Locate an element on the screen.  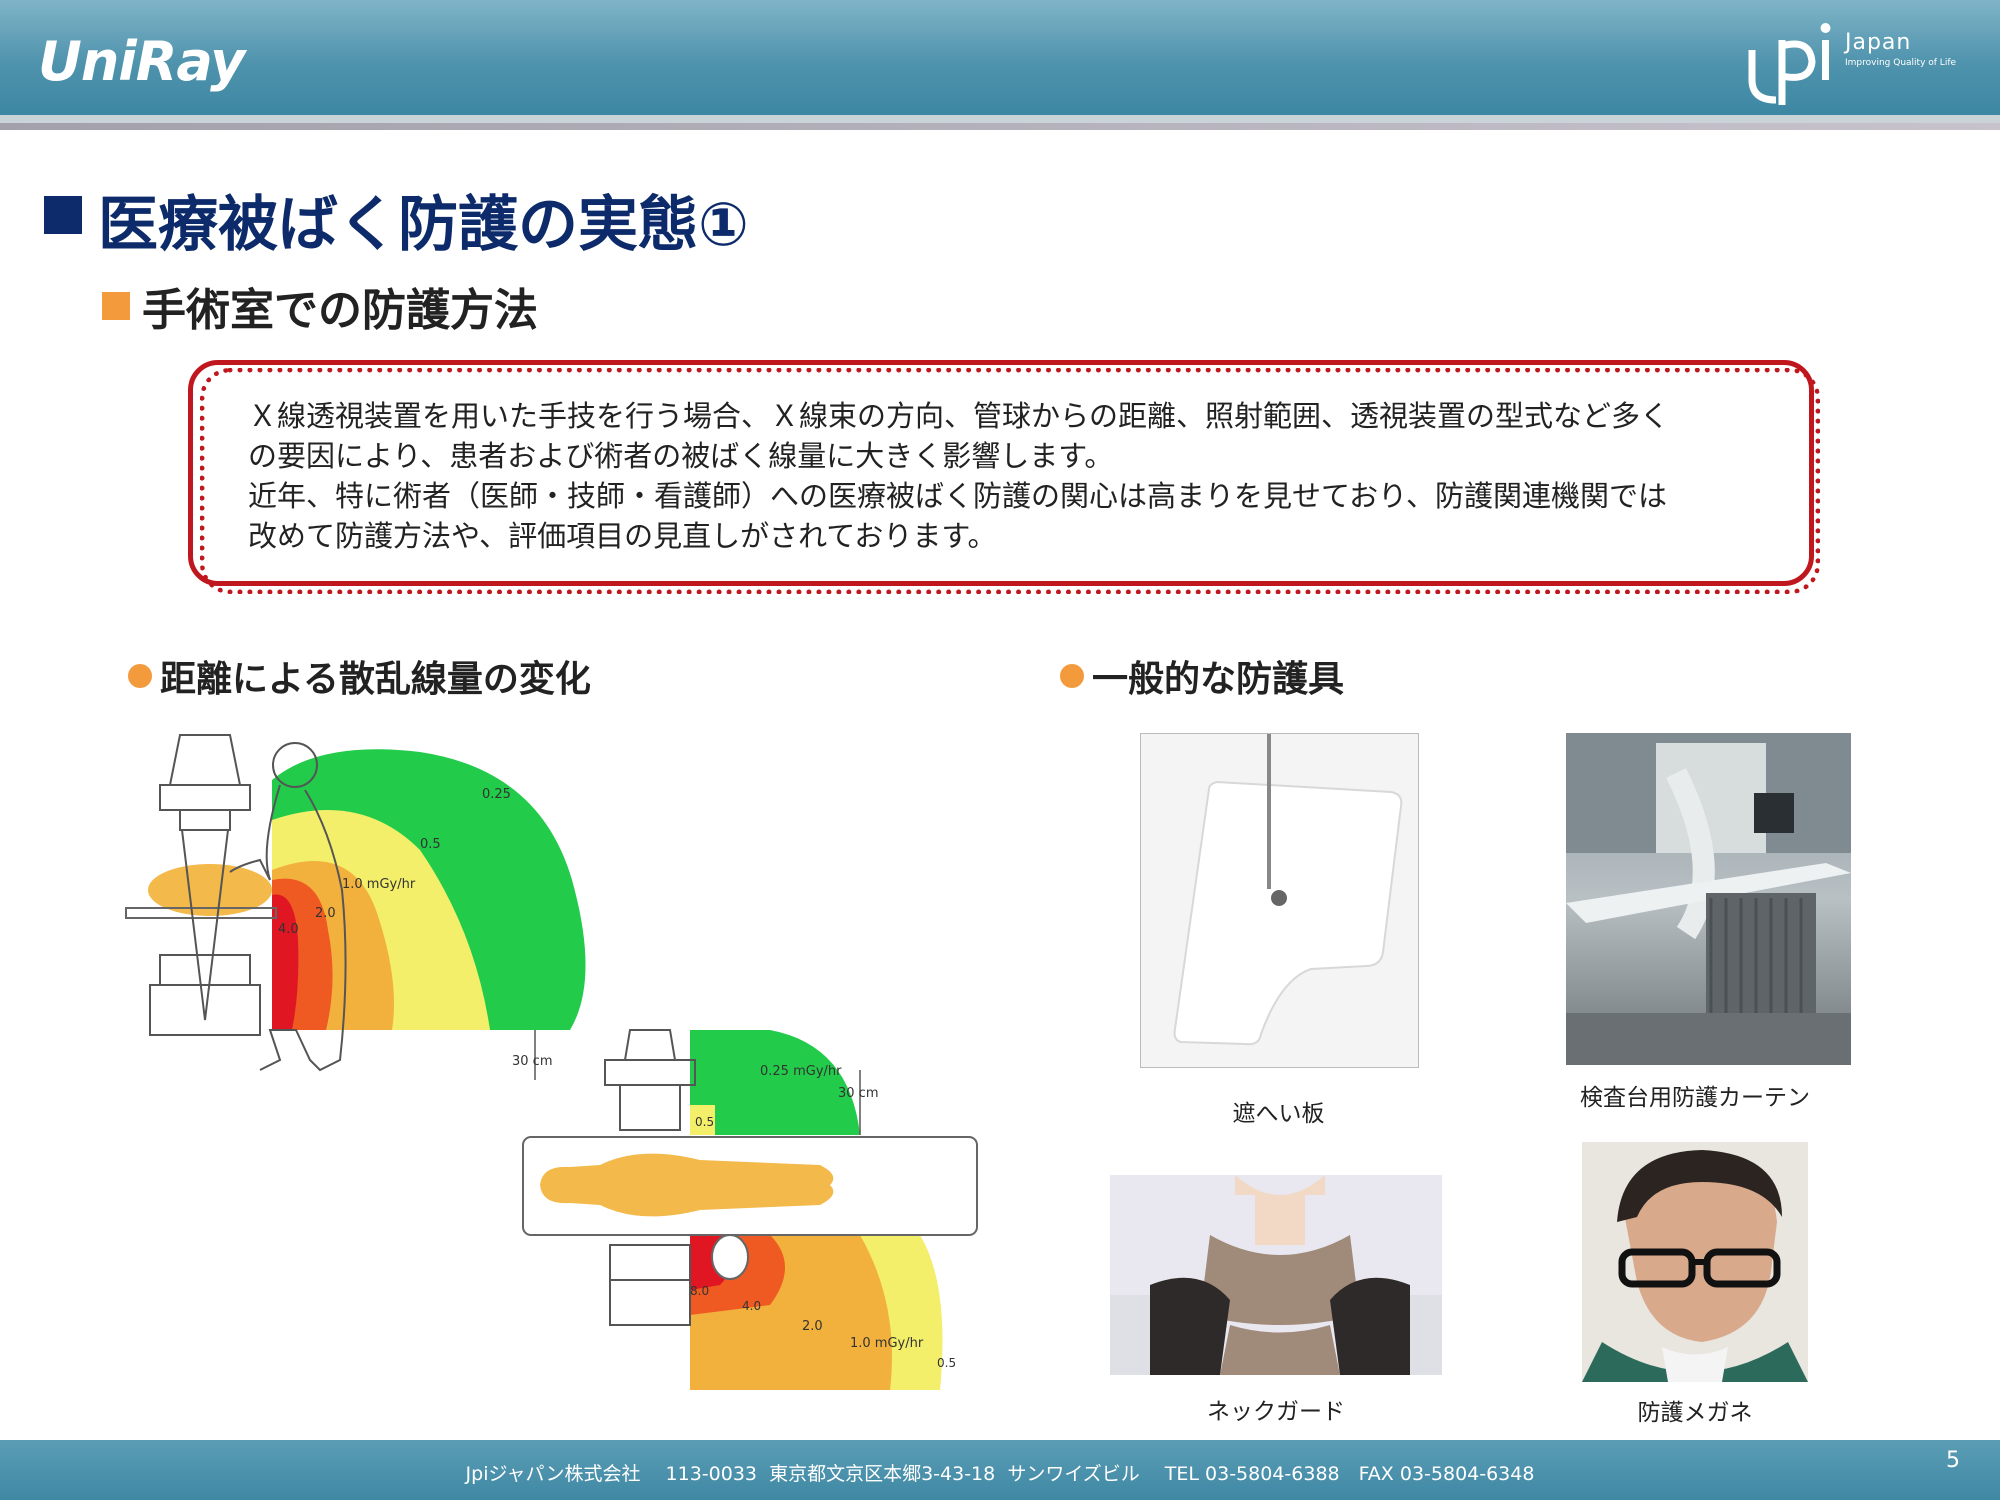
caption-protective-glasses: 防護メガネ is located at coordinates (1695, 1413).